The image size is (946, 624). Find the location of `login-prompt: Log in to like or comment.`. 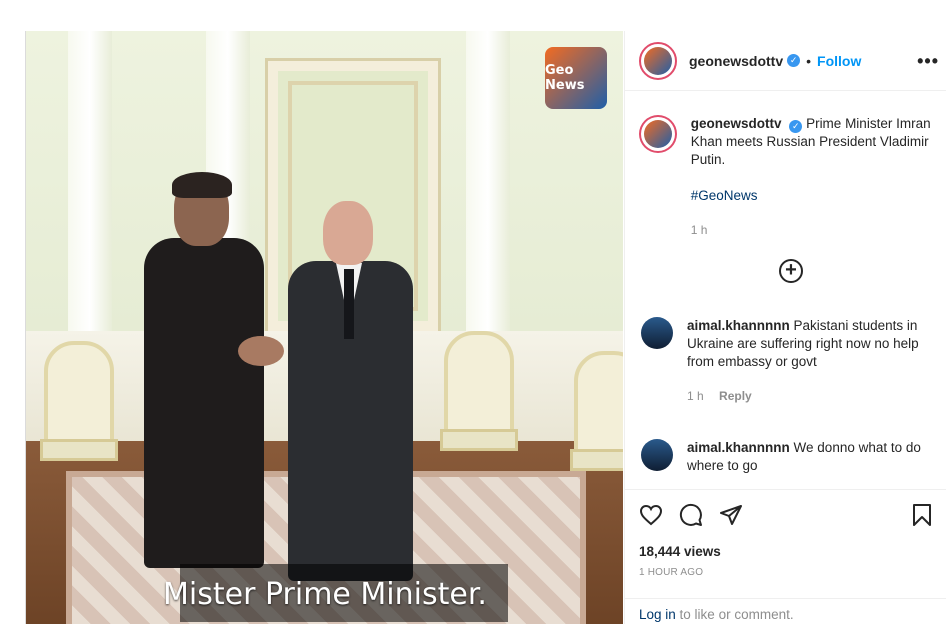

login-prompt: Log in to like or comment. is located at coordinates (785, 611).